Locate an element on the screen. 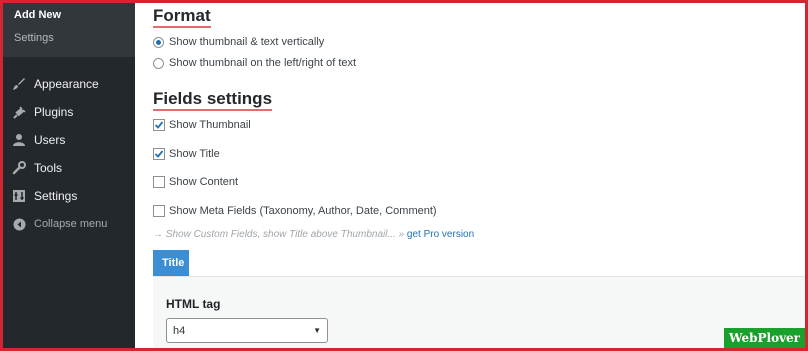 Image resolution: width=808 pixels, height=351 pixels. checkbox-label: Show Content is located at coordinates (204, 182).